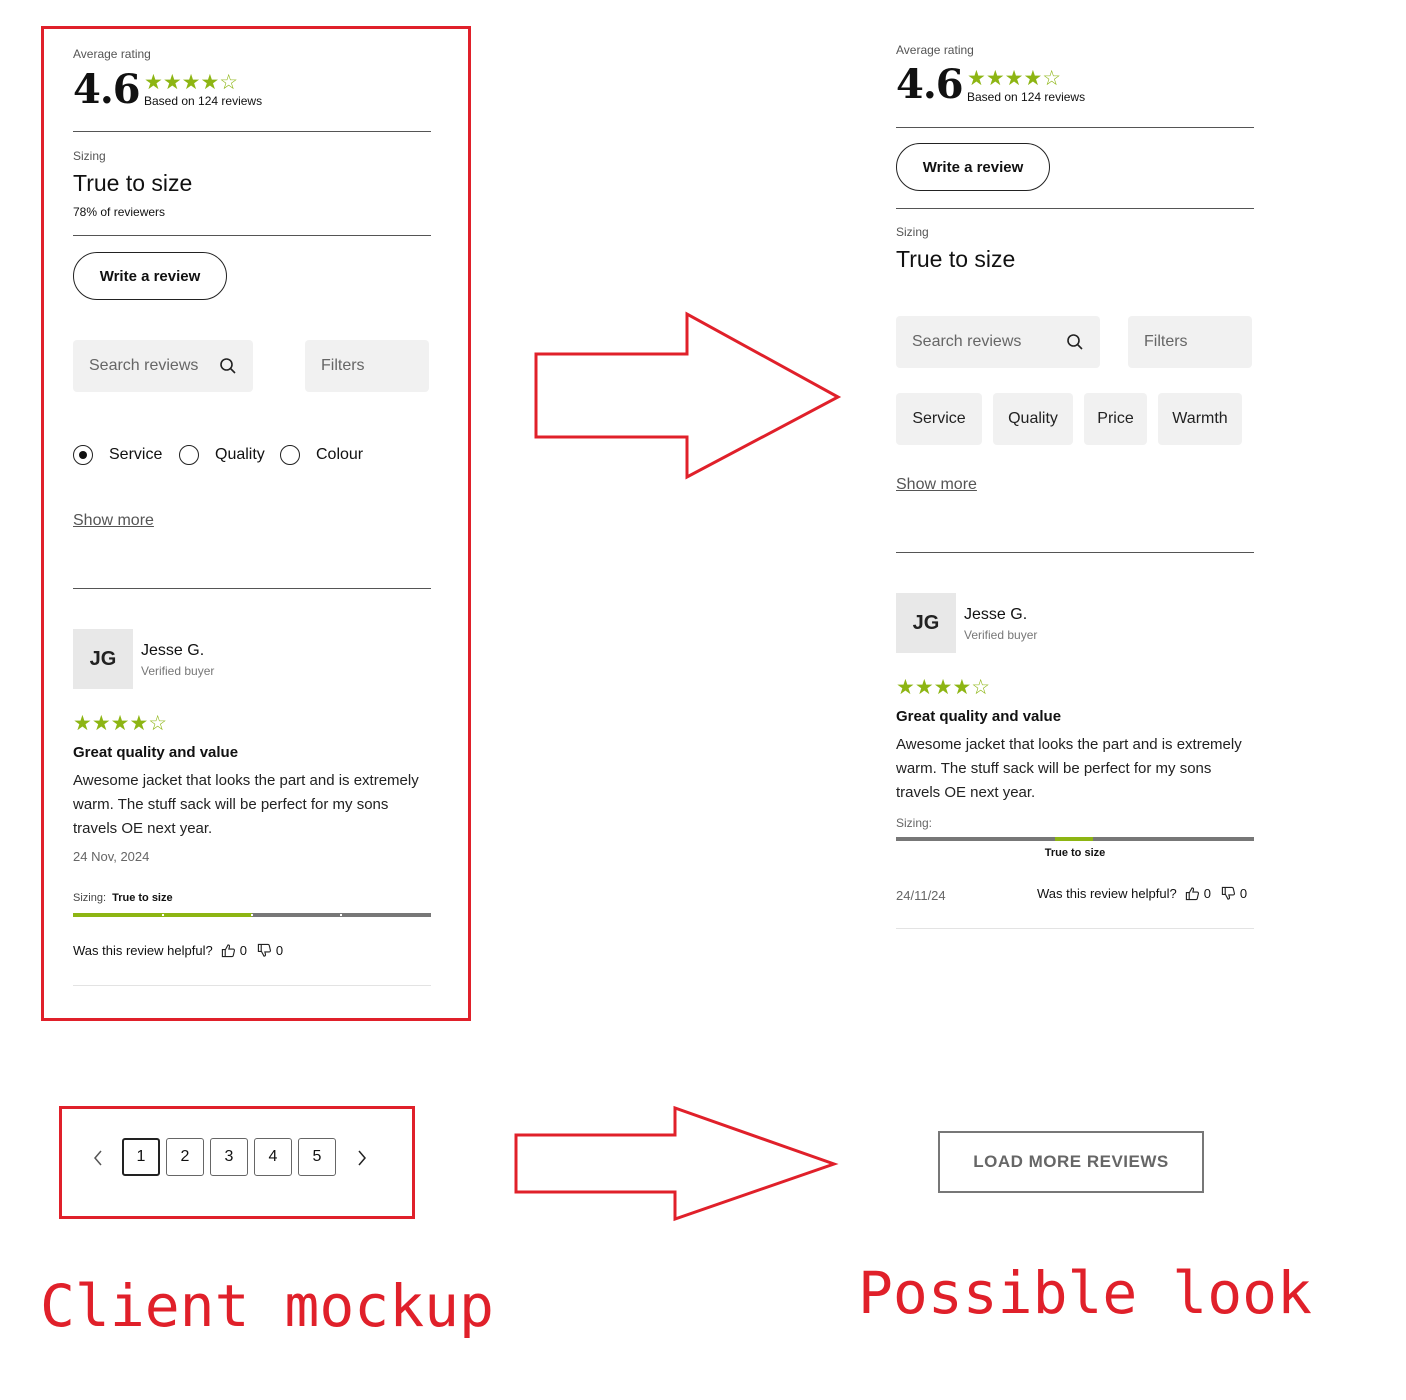 The width and height of the screenshot is (1406, 1400). What do you see at coordinates (362, 1158) in the screenshot?
I see `chevron-right-icon` at bounding box center [362, 1158].